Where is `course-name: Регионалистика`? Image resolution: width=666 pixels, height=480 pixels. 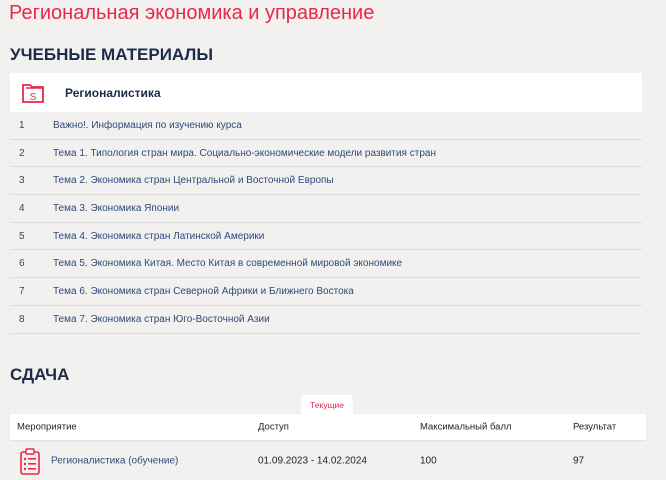 course-name: Регионалистика is located at coordinates (113, 92).